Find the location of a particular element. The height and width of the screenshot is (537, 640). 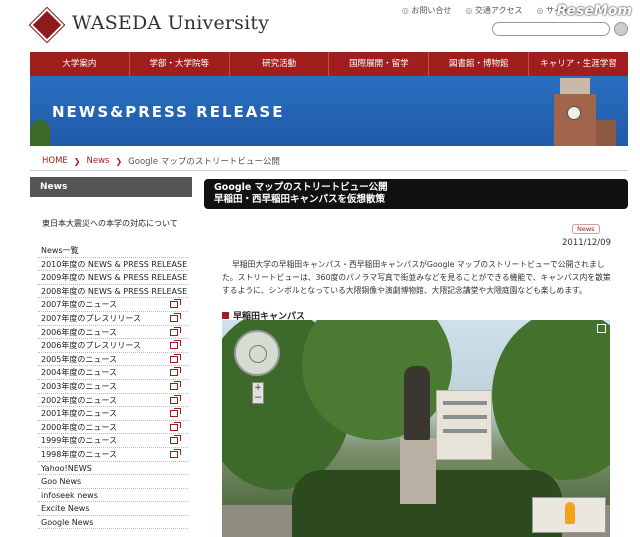

sidebar-item: 2004年度のニュース is located at coordinates (113, 373).